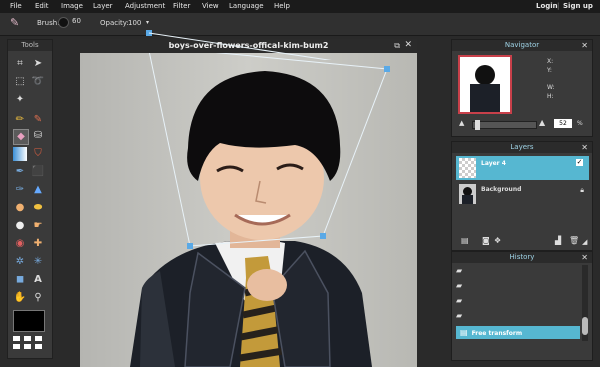 Image resolution: width=600 pixels, height=367 pixels. Describe the element at coordinates (497, 240) in the screenshot. I see `layer-style-icon: ❖` at that location.